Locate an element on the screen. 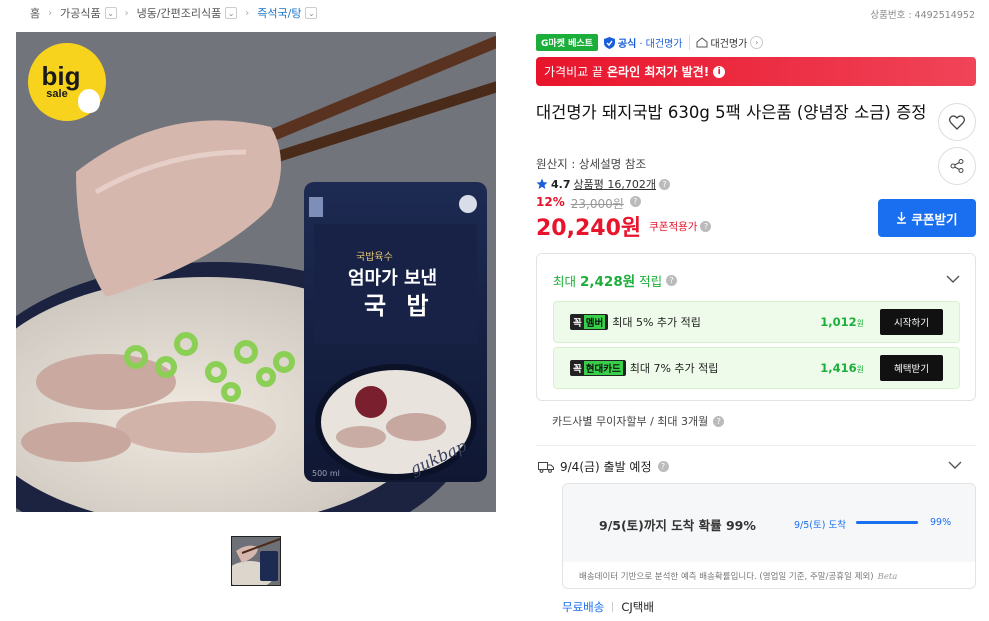  reward-item-member: 꼭 멤버 최대 5% 추가 적립 1,012원 시작하기 is located at coordinates (756, 322).